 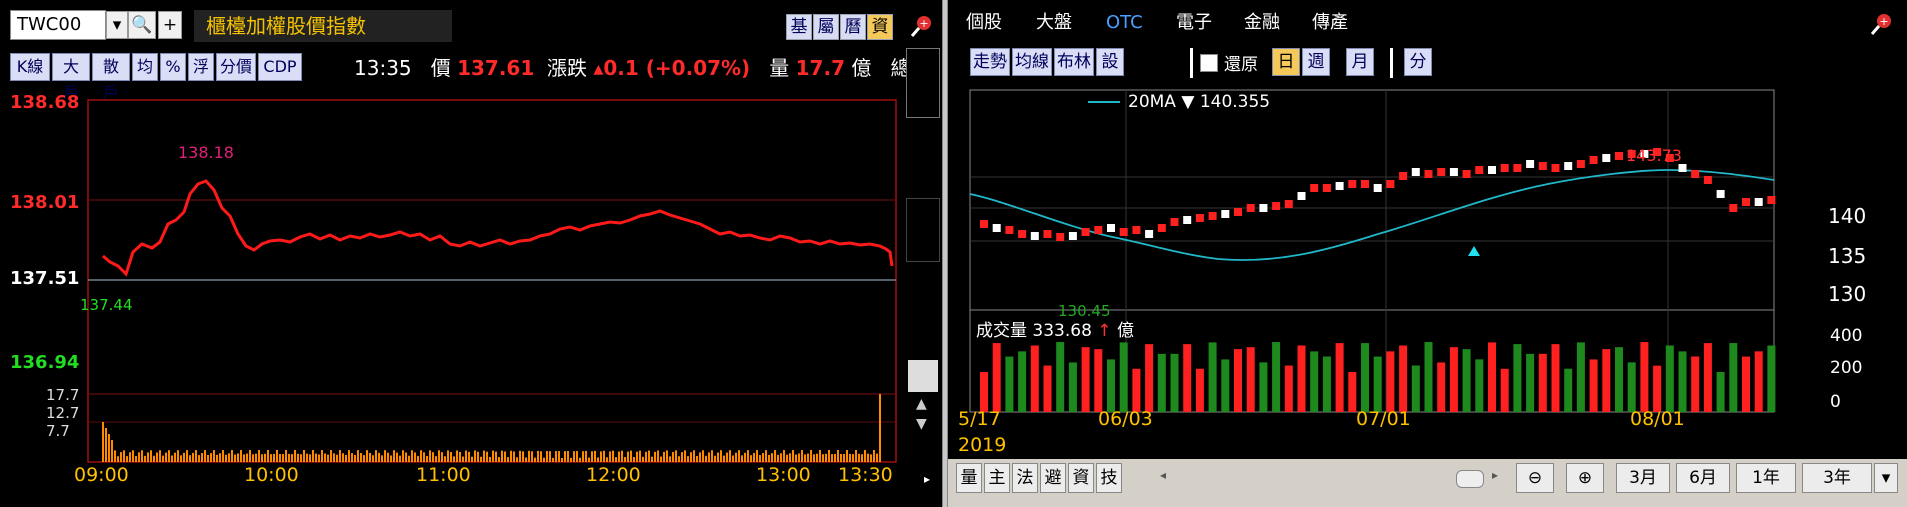 What do you see at coordinates (1194, 23) in the screenshot?
I see `tab-electronics: 電子` at bounding box center [1194, 23].